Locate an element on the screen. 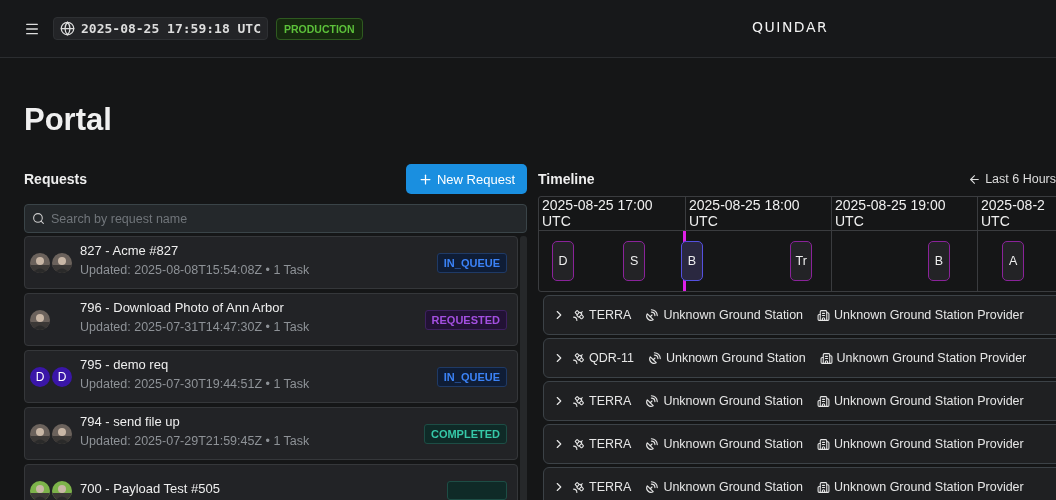 The width and height of the screenshot is (1056, 500). request-meta: Updated: 2025-08-08T15:54:08Z • 1 Task is located at coordinates (195, 270).